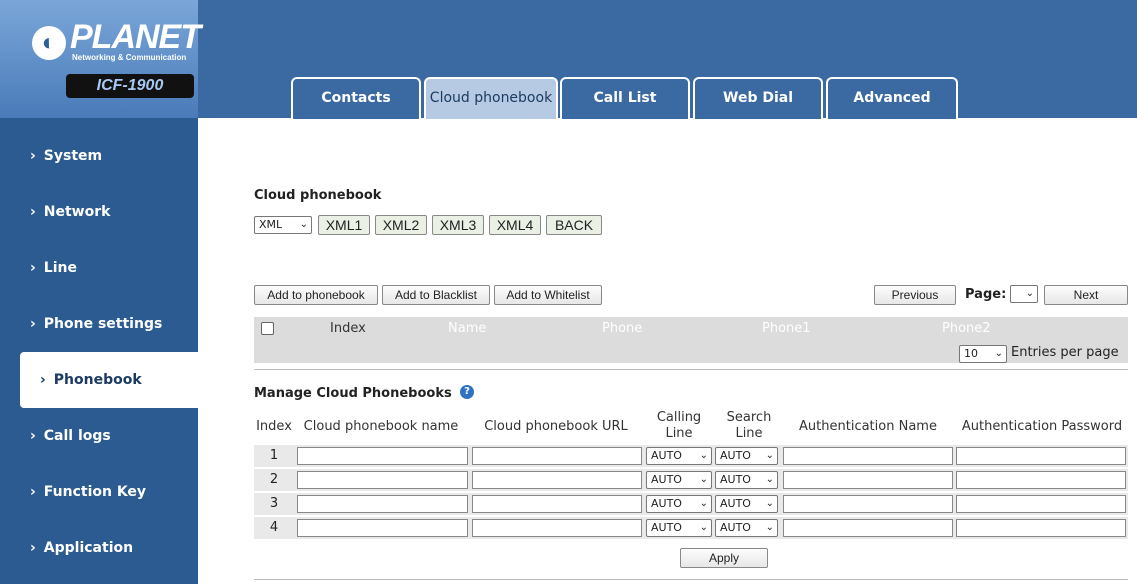 The image size is (1137, 584). I want to click on select-all-checkbox, so click(267, 328).